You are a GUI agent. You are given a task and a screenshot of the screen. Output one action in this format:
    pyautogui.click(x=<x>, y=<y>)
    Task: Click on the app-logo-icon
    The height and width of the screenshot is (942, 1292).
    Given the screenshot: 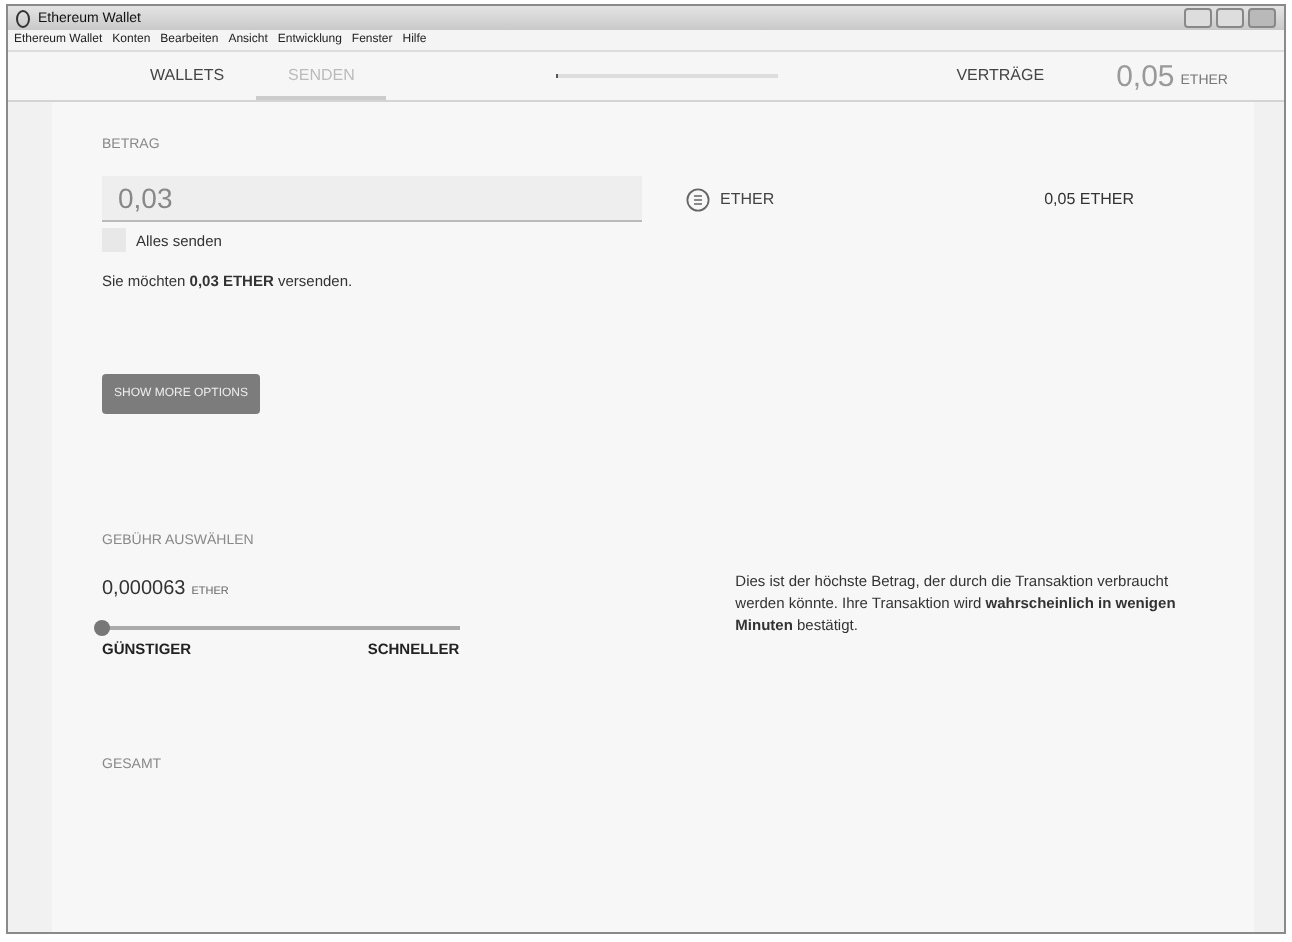 What is the action you would take?
    pyautogui.click(x=23, y=18)
    